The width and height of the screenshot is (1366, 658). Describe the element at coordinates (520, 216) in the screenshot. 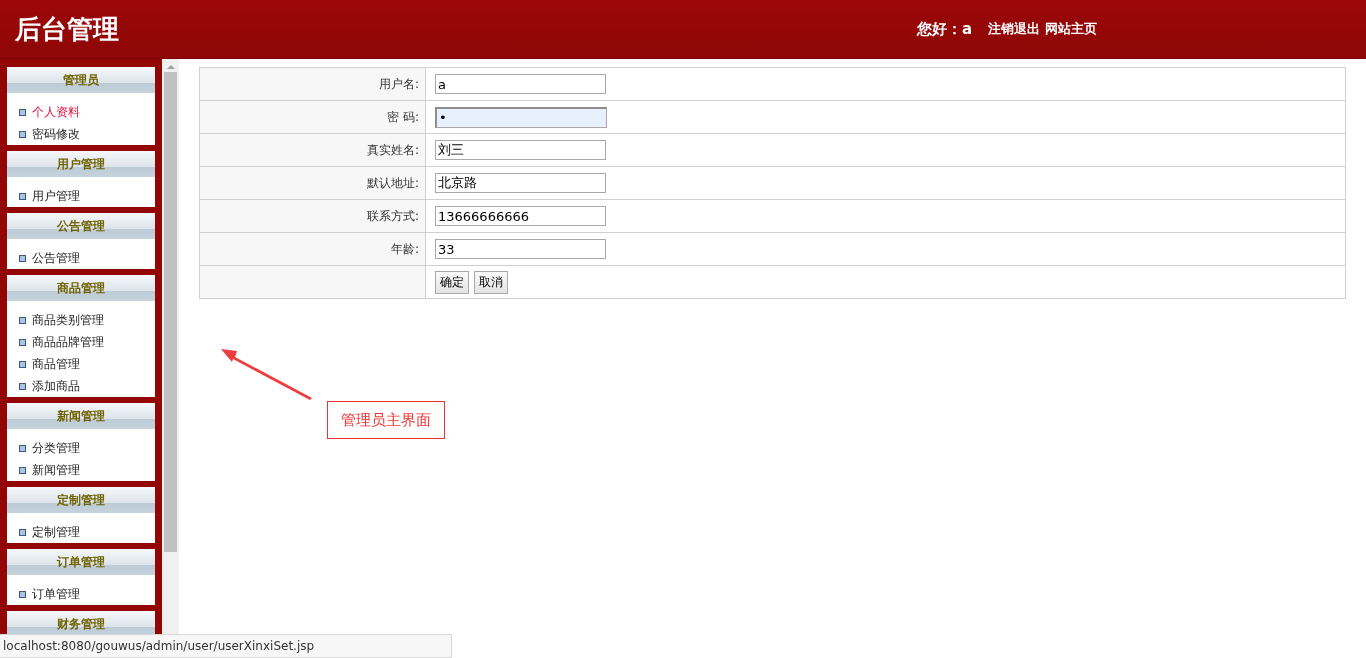

I see `input-field: 13666666666` at that location.